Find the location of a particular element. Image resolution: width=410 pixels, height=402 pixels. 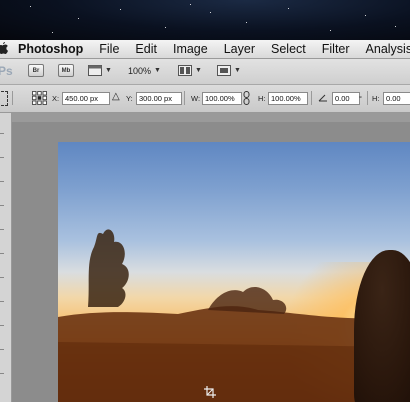

crop-icon is located at coordinates (210, 392).